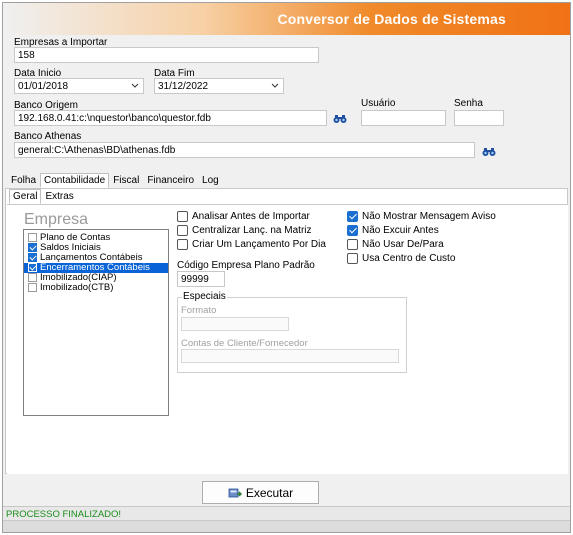 The image size is (573, 535). I want to click on header-banner: Conversor de Dados de Sistemas, so click(286, 19).